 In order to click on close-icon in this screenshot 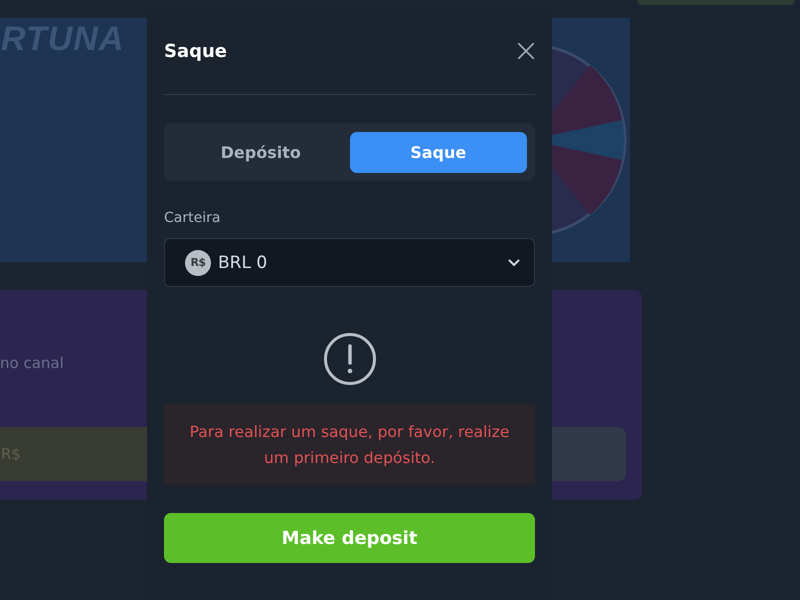, I will do `click(526, 51)`.